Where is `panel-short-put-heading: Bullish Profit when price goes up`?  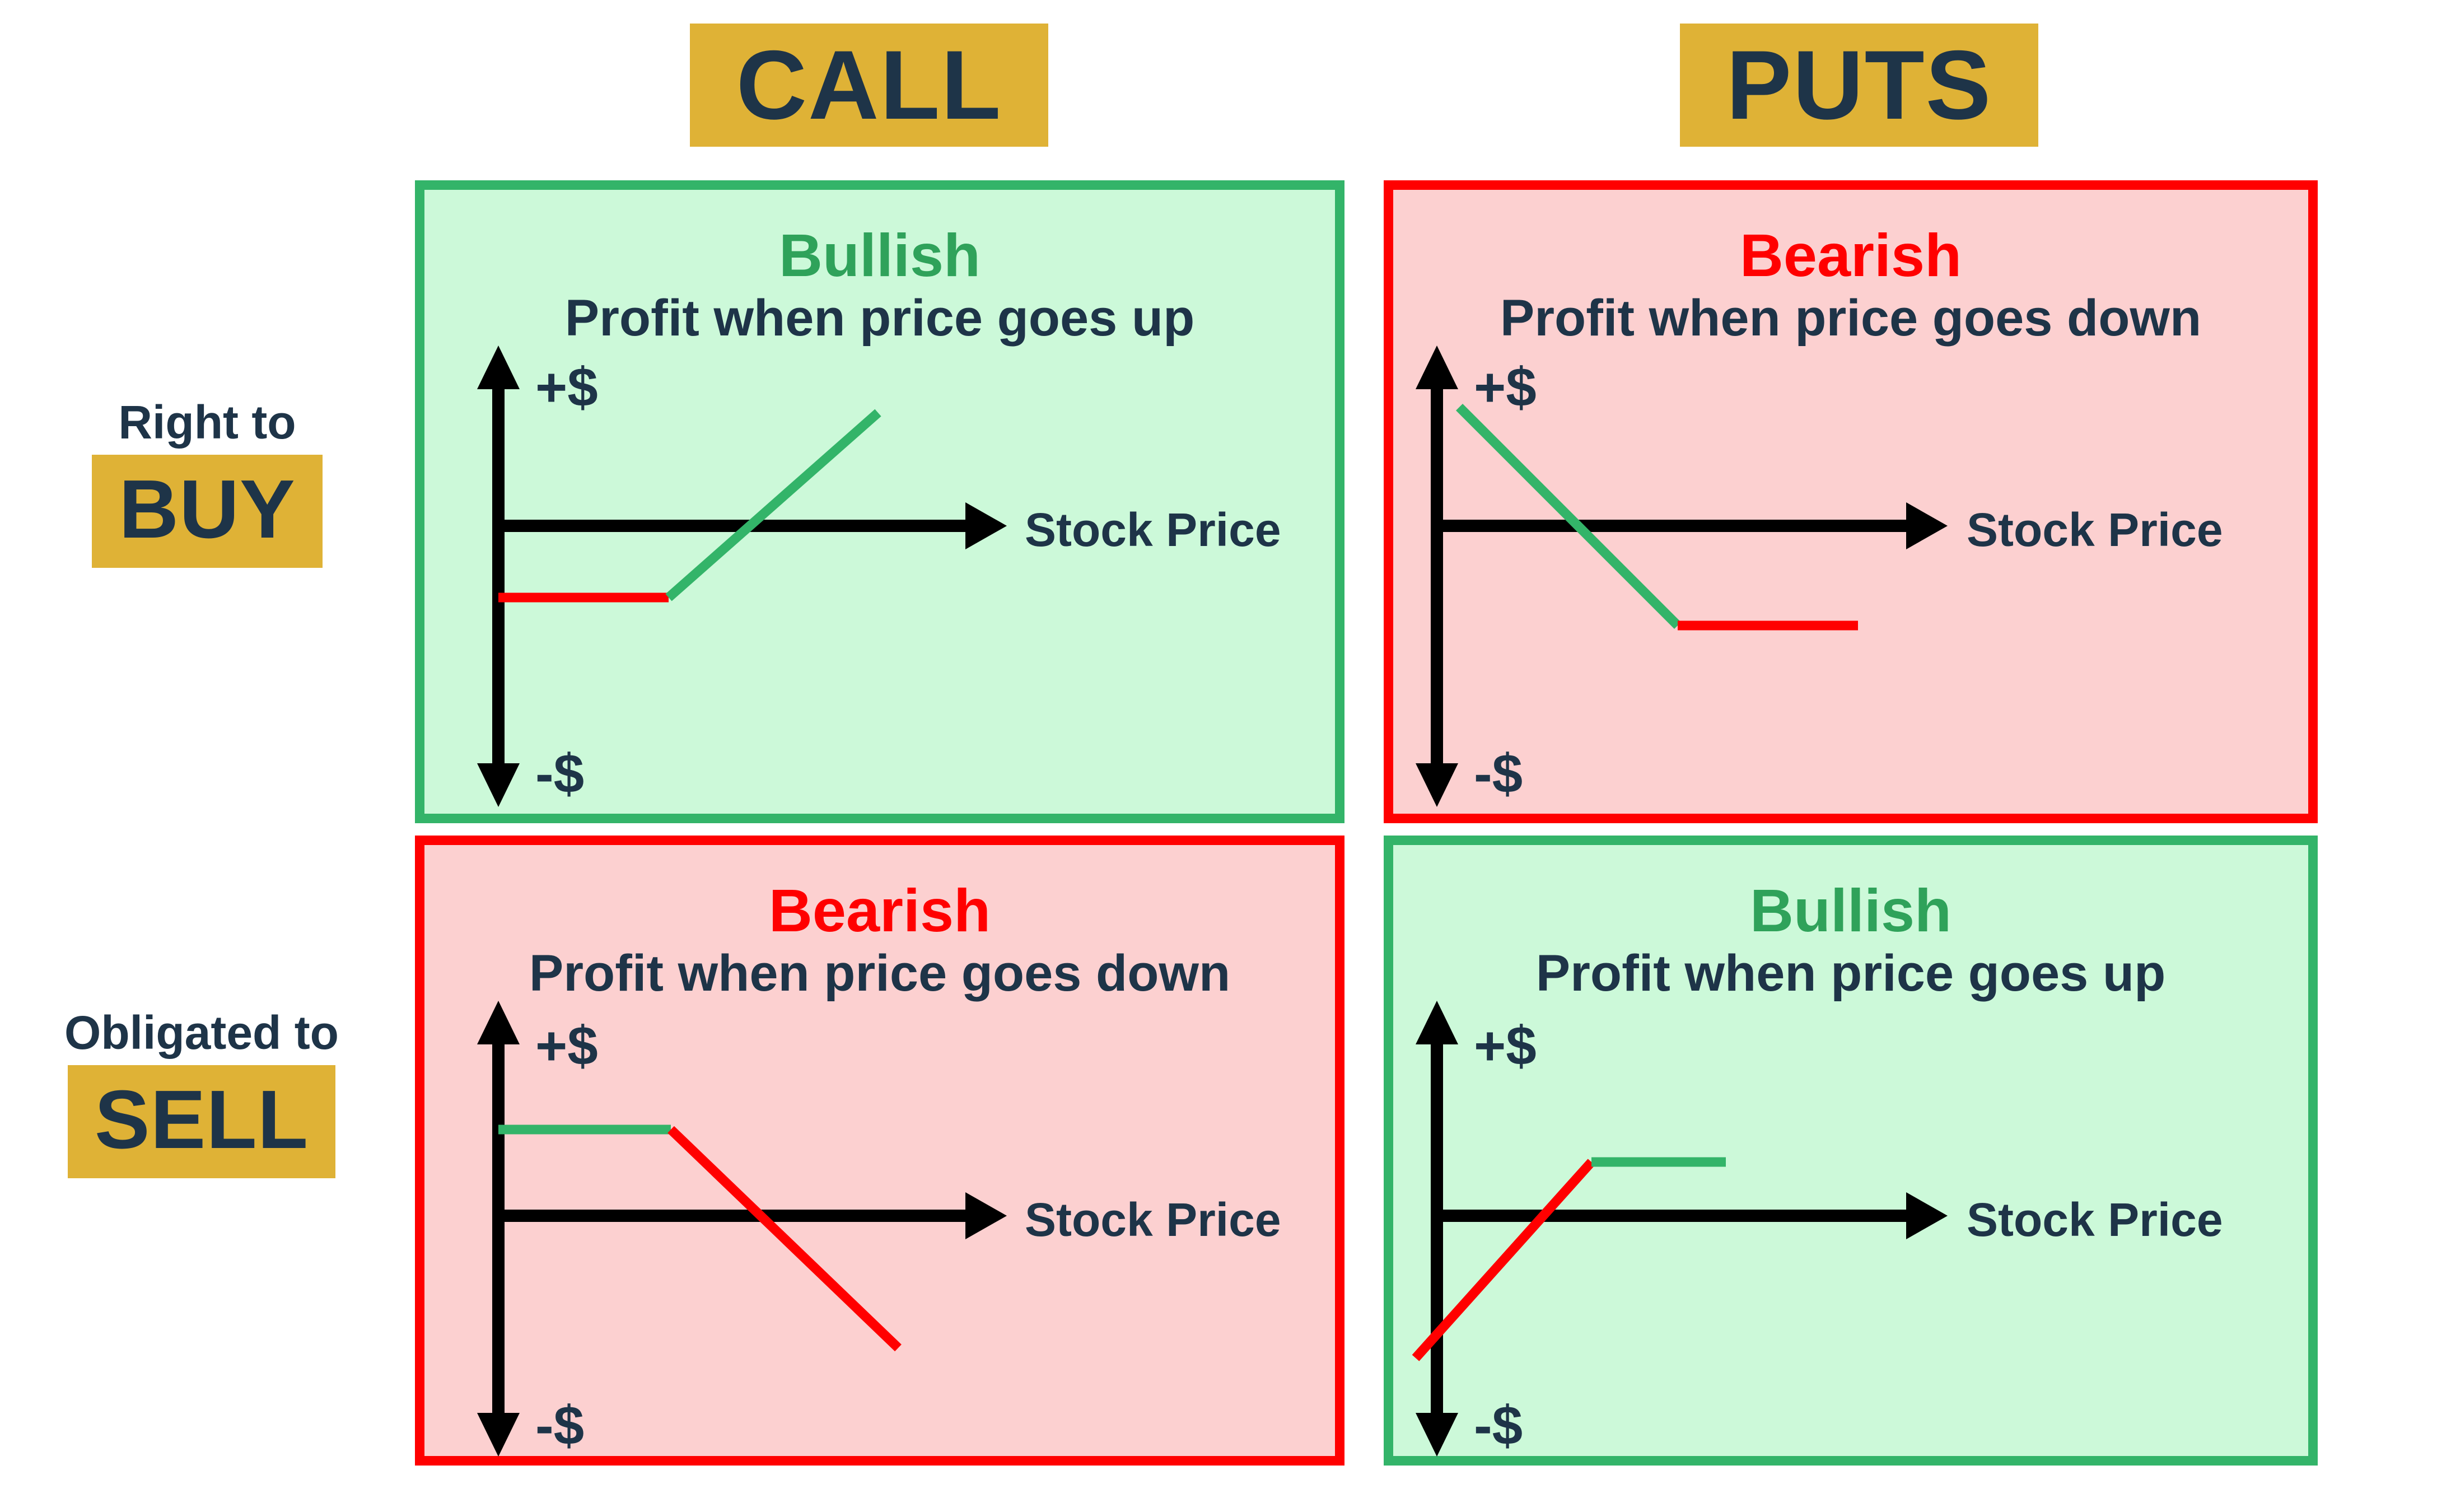 panel-short-put-heading: Bullish Profit when price goes up is located at coordinates (1850, 941).